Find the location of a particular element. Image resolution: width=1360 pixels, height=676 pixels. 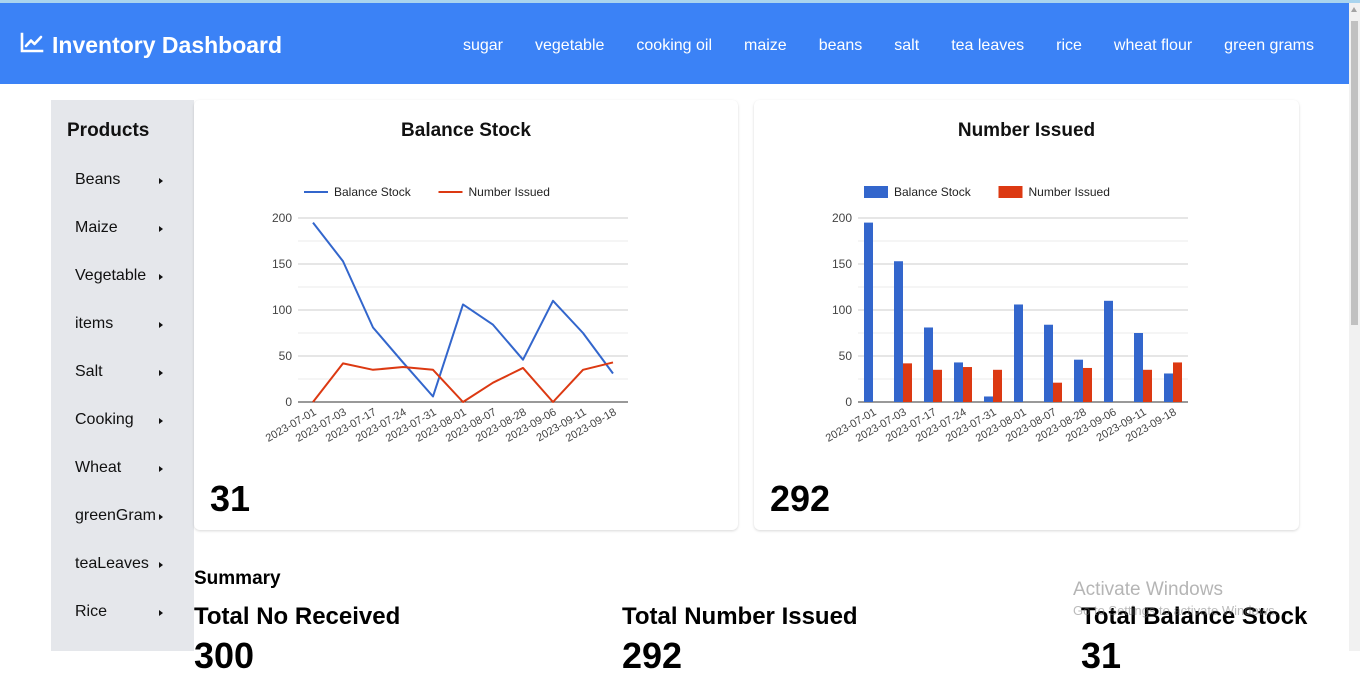

nav-link-beans: beans is located at coordinates (841, 46).